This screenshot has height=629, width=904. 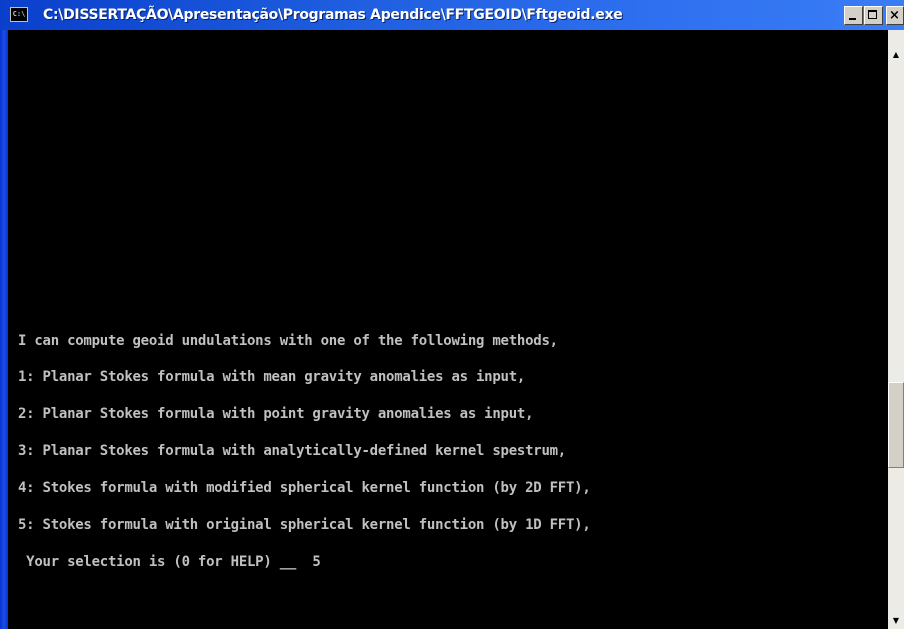 What do you see at coordinates (304, 562) in the screenshot?
I see `console-prompt: Your selection is (0 for HELP) __ 5` at bounding box center [304, 562].